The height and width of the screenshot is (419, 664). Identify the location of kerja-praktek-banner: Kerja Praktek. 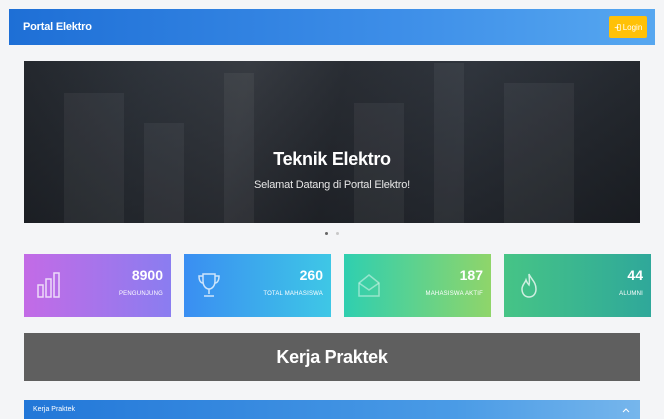
(332, 357).